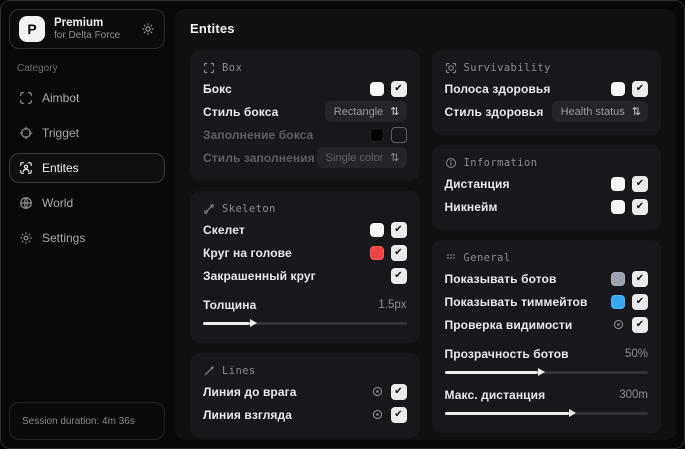 The width and height of the screenshot is (685, 449). I want to click on bot-opacity-slider, so click(546, 372).